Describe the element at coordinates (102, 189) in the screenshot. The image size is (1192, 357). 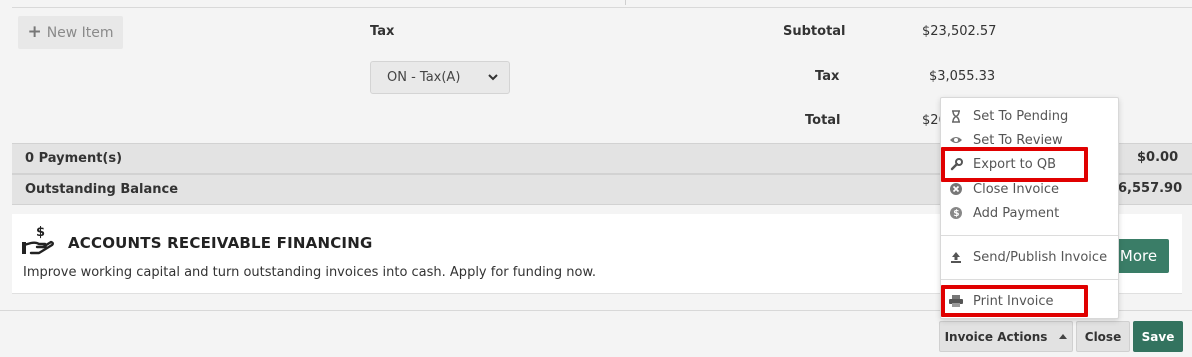
I see `outstanding-label: Outstanding Balance` at that location.